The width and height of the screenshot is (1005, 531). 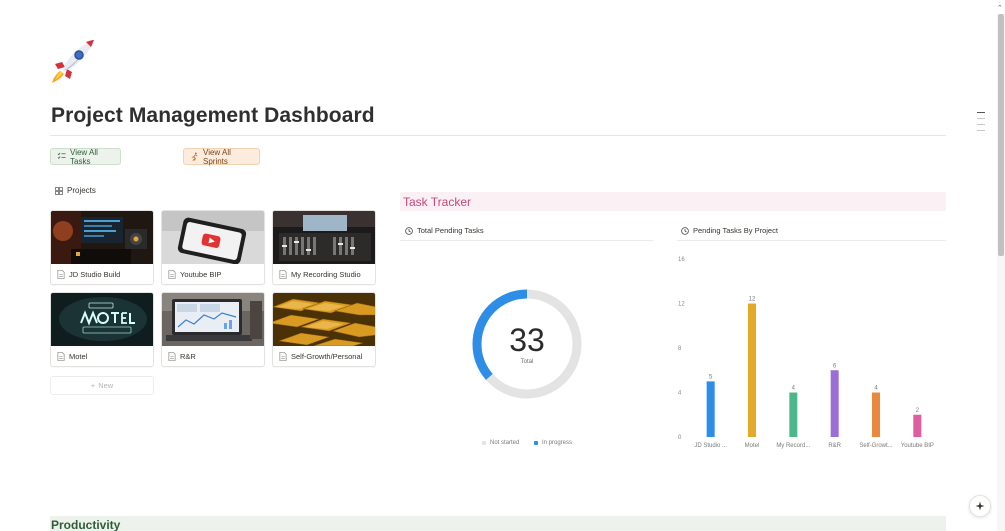 What do you see at coordinates (1001, 135) in the screenshot?
I see `scrollbar-thumb` at bounding box center [1001, 135].